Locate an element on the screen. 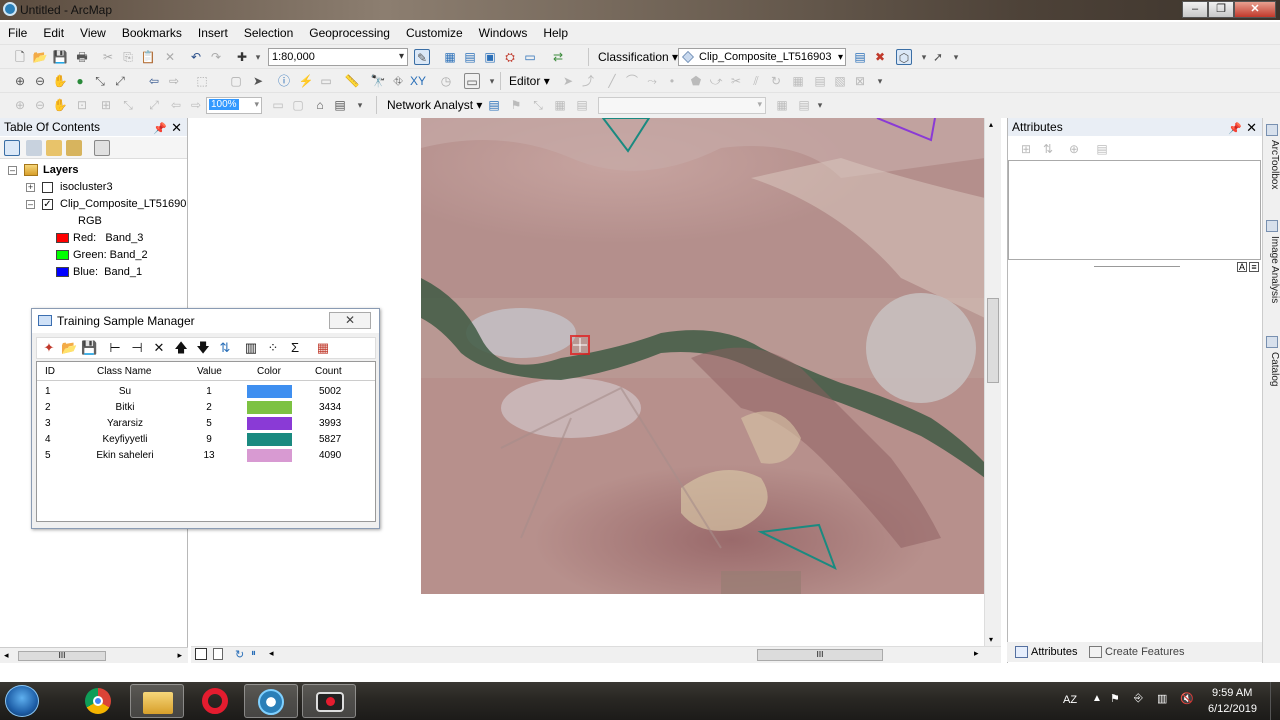  map-scale-combo: 1:80,000 is located at coordinates (338, 57).